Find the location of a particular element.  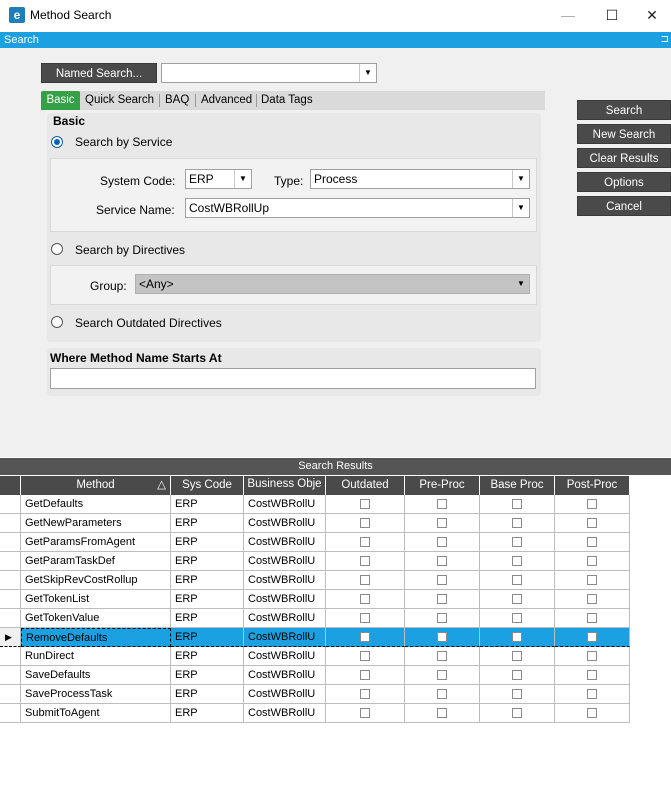

clear-results-button: Clear Results is located at coordinates (624, 158).